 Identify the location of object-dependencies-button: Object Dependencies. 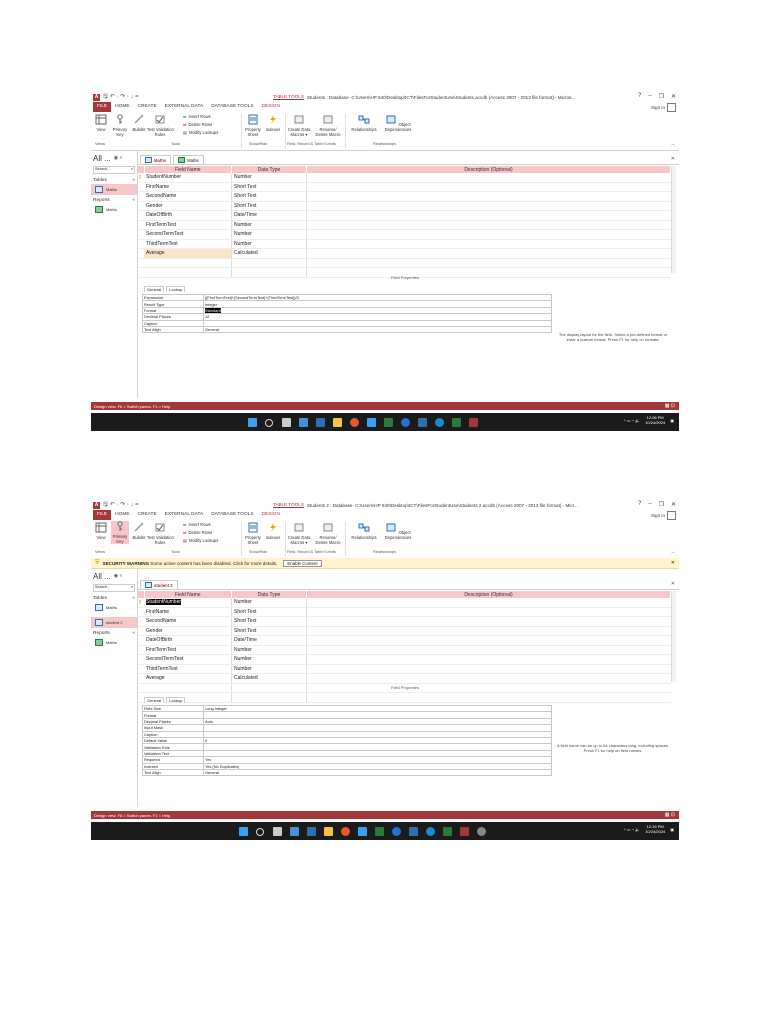
(398, 531).